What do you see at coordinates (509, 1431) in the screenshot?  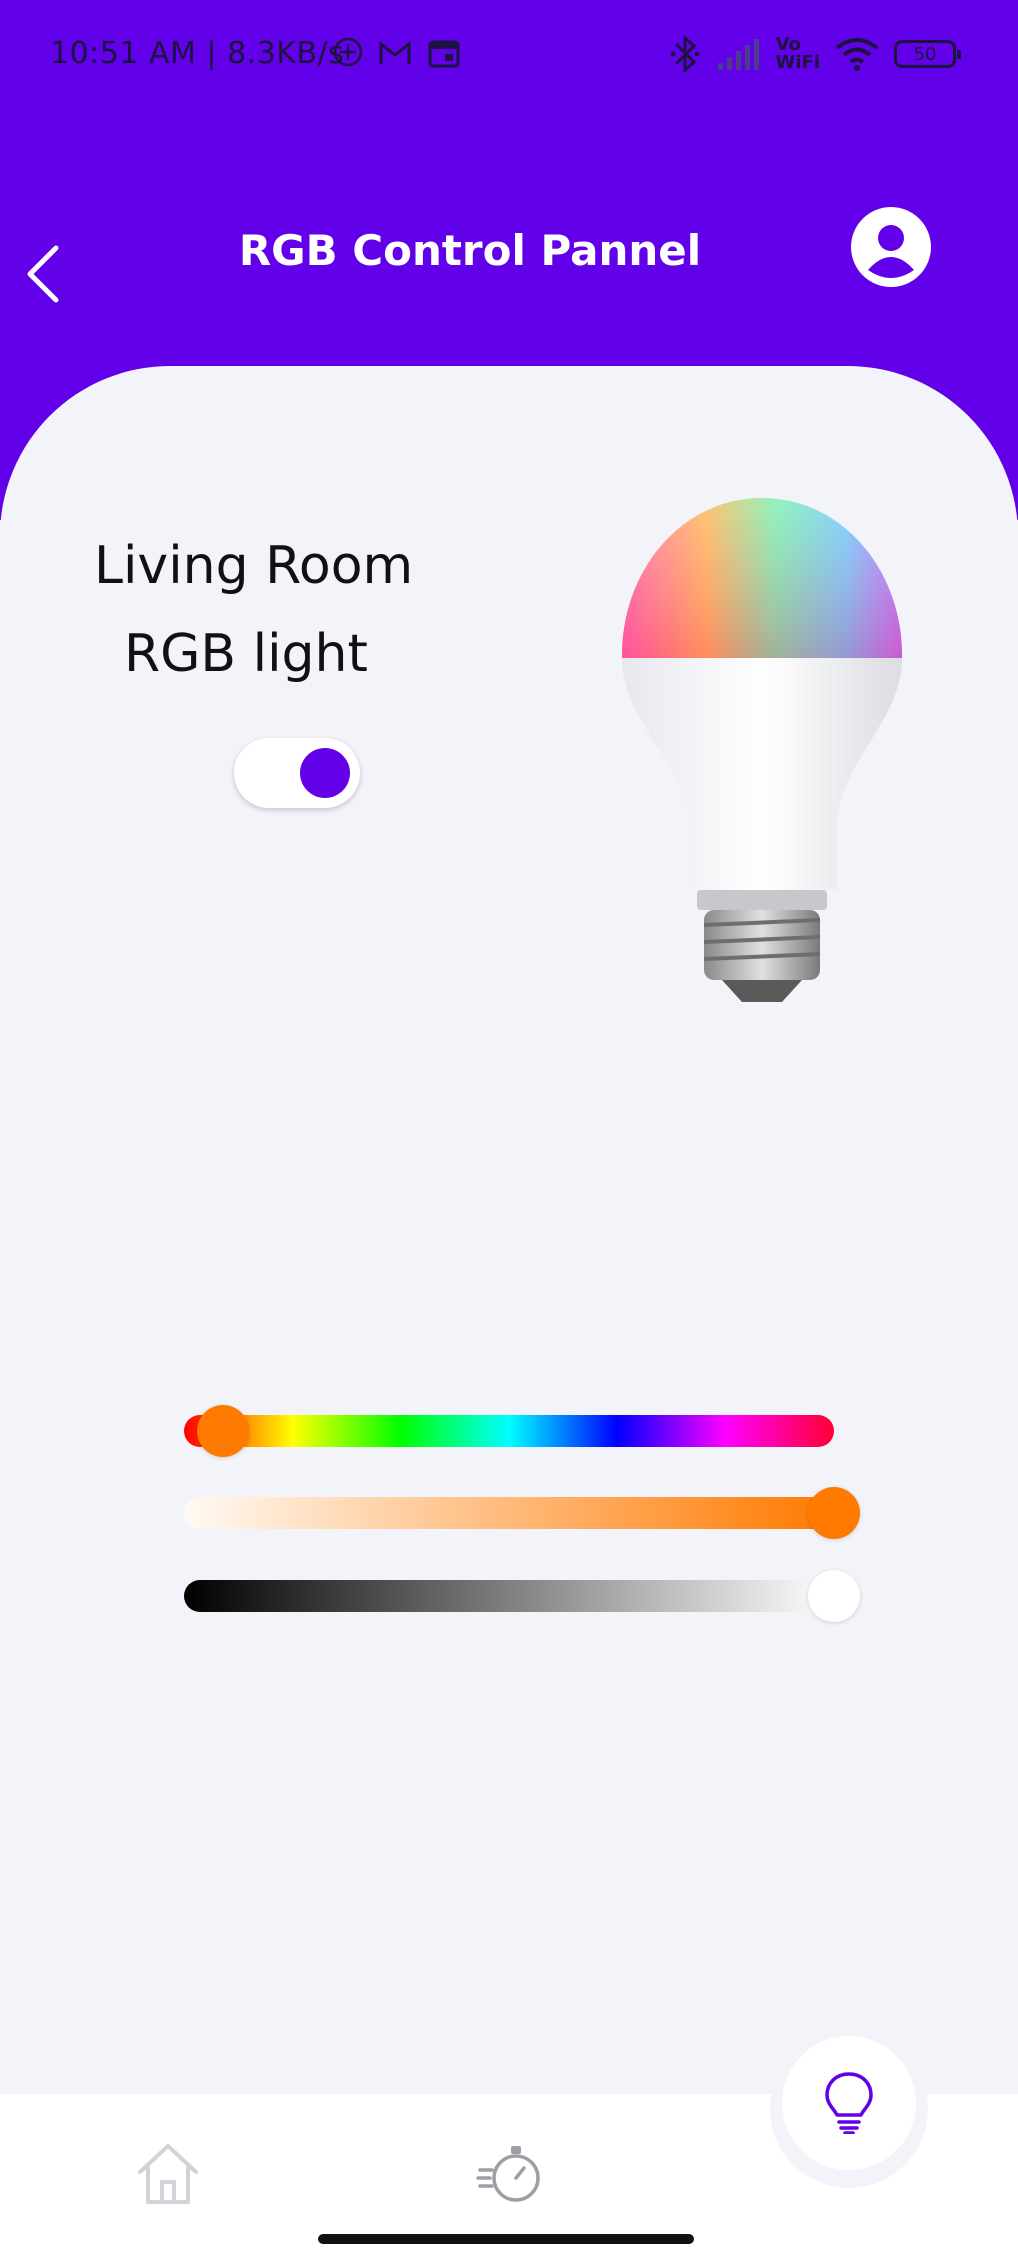 I see `hue-slider` at bounding box center [509, 1431].